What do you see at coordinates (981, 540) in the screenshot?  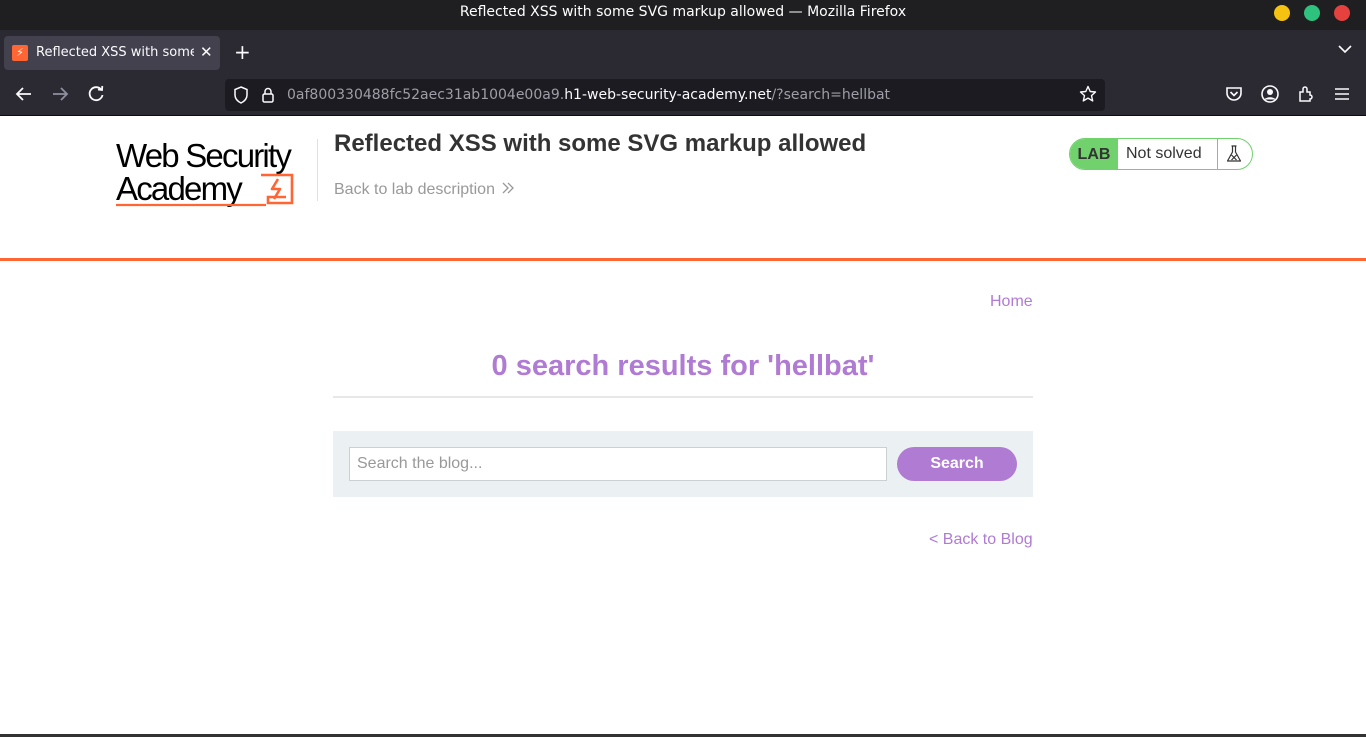 I see `back-to-blog-link: < Back to Blog` at bounding box center [981, 540].